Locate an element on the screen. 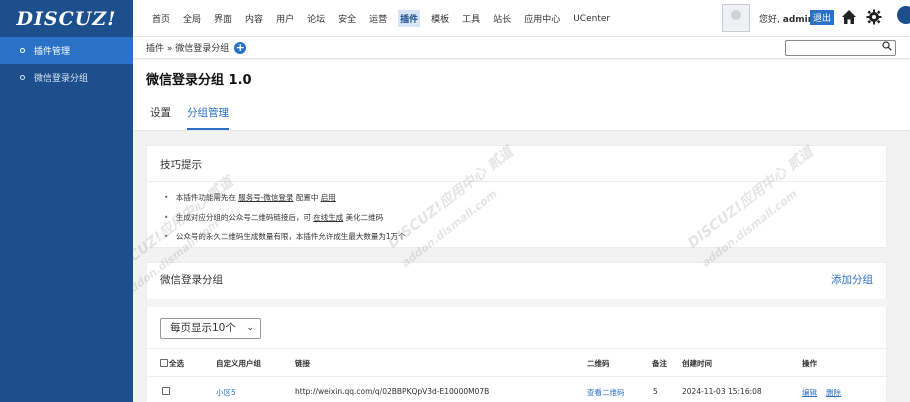 Image resolution: width=910 pixels, height=402 pixels. delete-link: 删除 is located at coordinates (833, 392).